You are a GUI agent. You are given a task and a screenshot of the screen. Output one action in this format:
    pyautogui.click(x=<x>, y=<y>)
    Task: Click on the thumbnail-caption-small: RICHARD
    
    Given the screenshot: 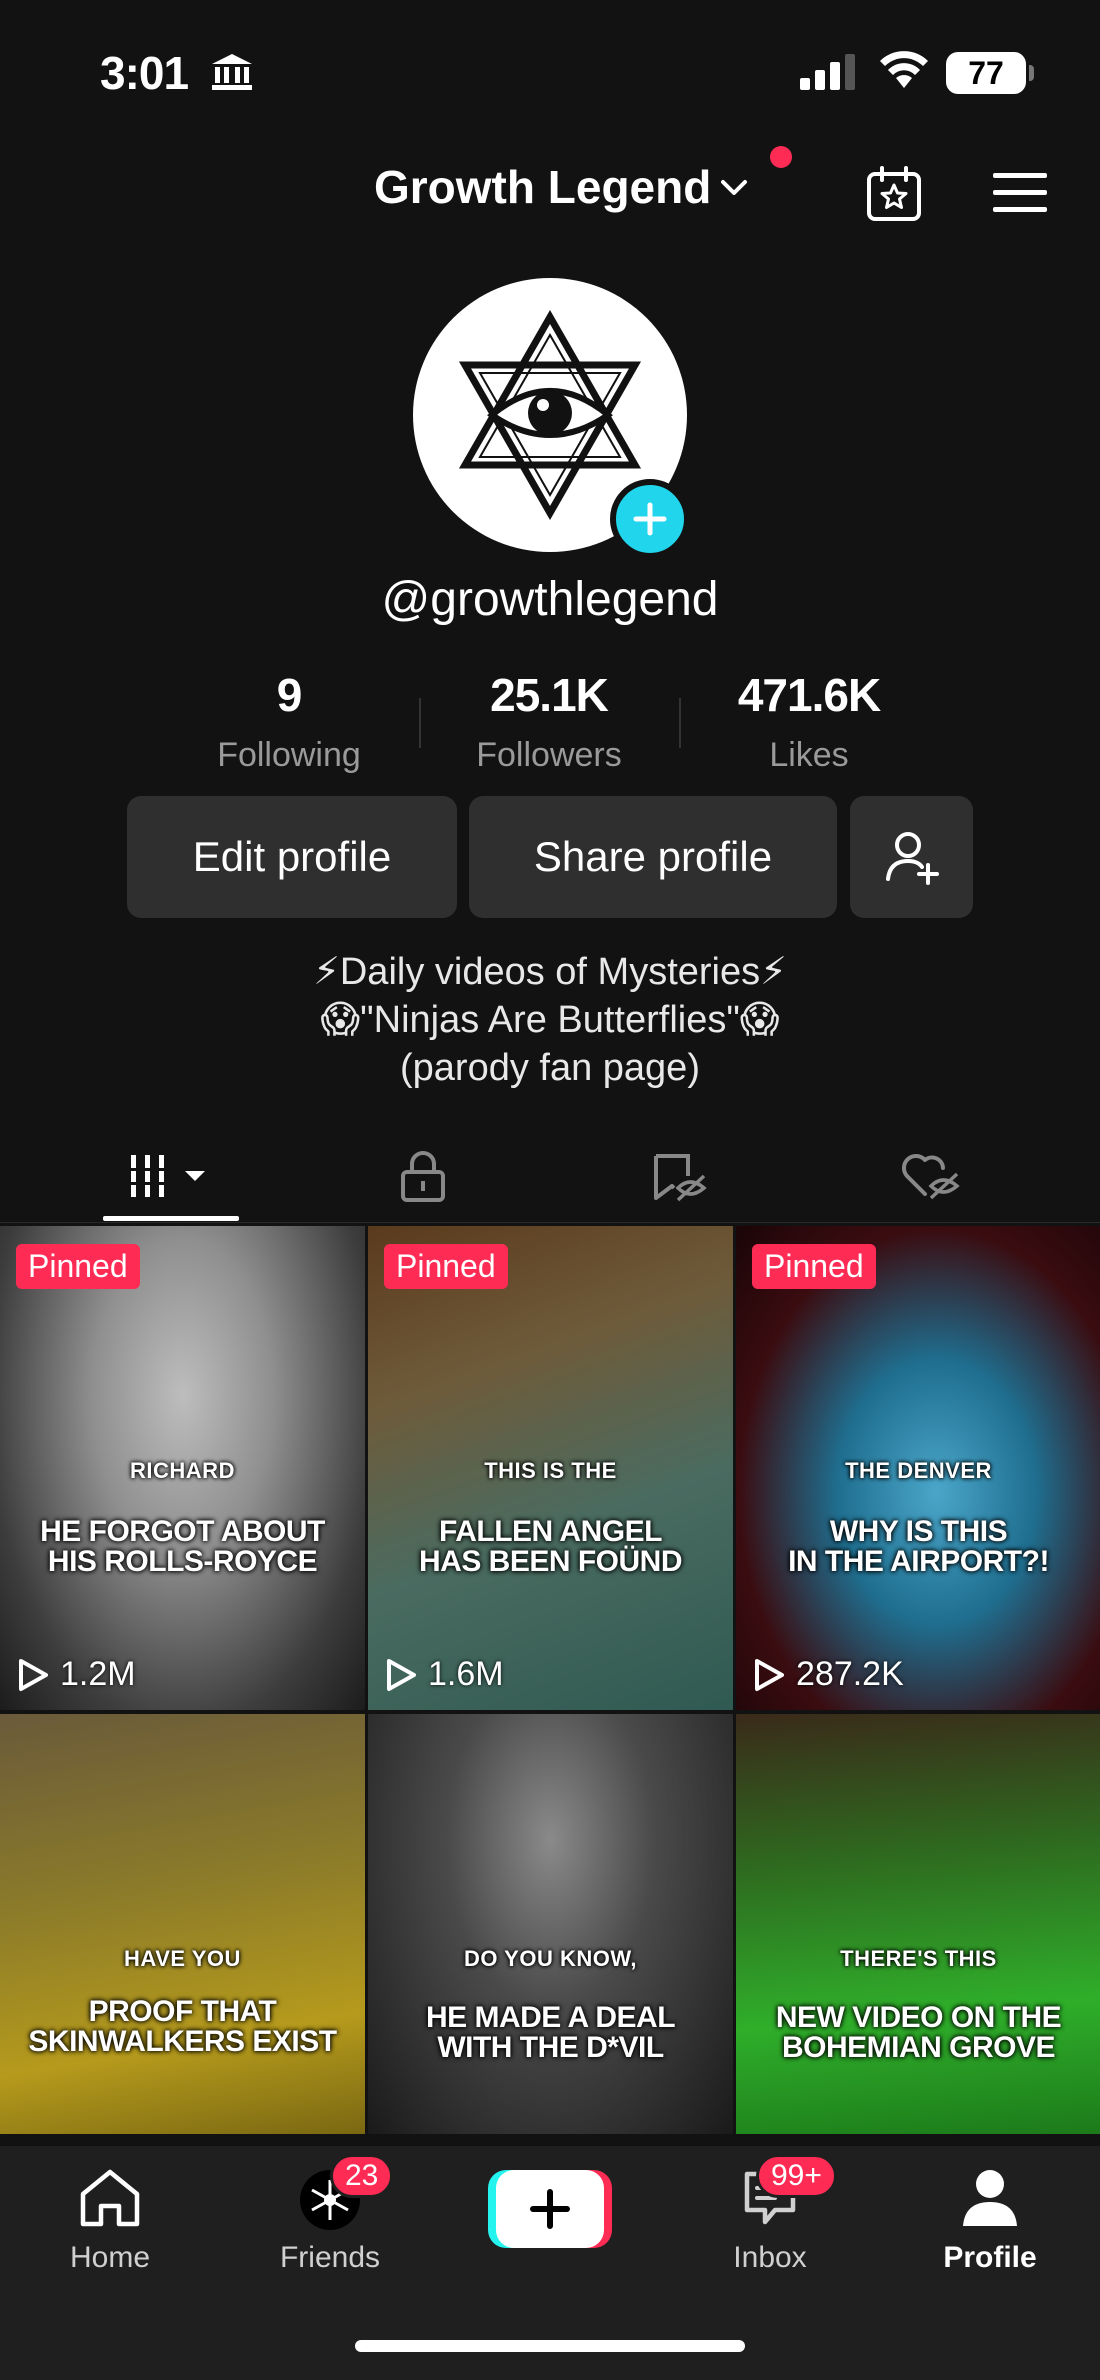 What is the action you would take?
    pyautogui.click(x=182, y=1470)
    